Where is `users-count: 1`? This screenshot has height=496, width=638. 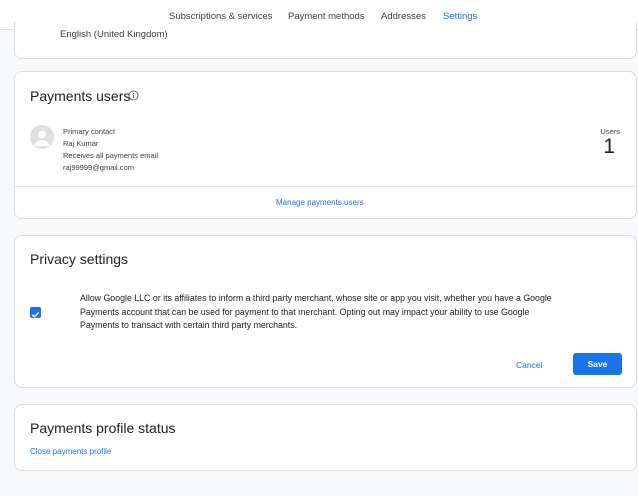
users-count: 1 is located at coordinates (609, 146).